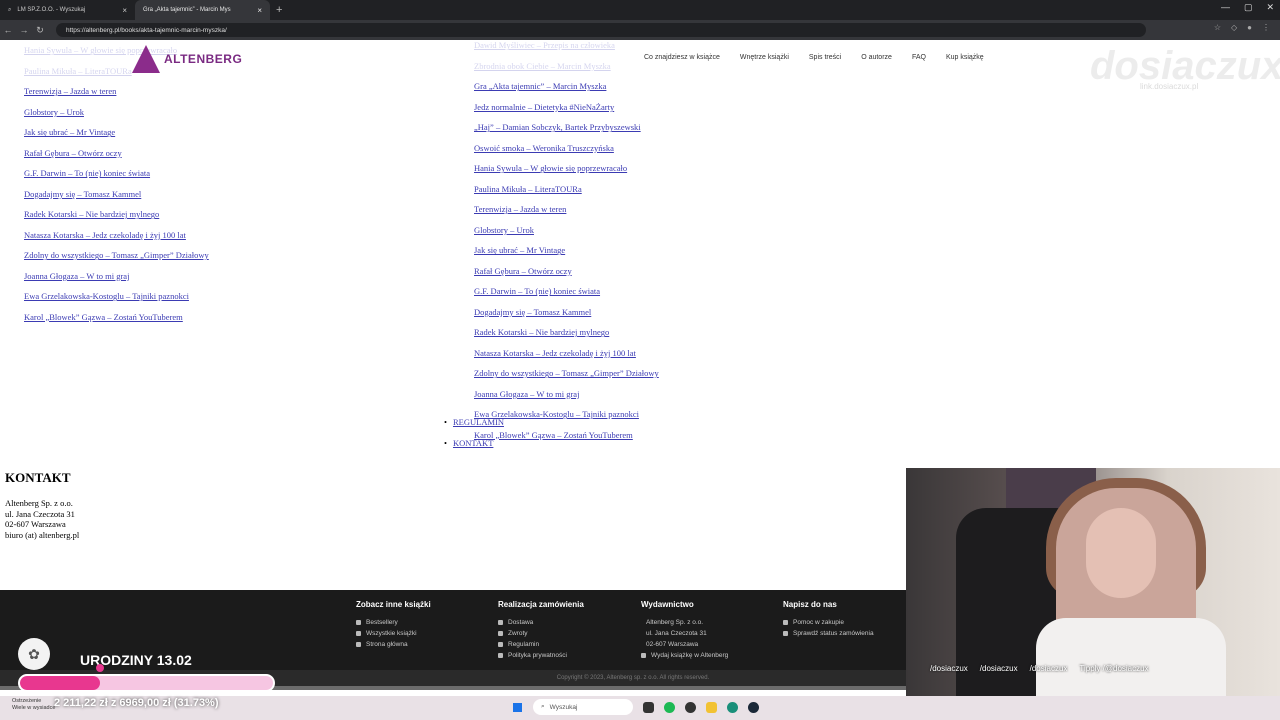 The image size is (1280, 720). What do you see at coordinates (583, 707) in the screenshot?
I see `taskbar-search: ⌕ Wyszukaj` at bounding box center [583, 707].